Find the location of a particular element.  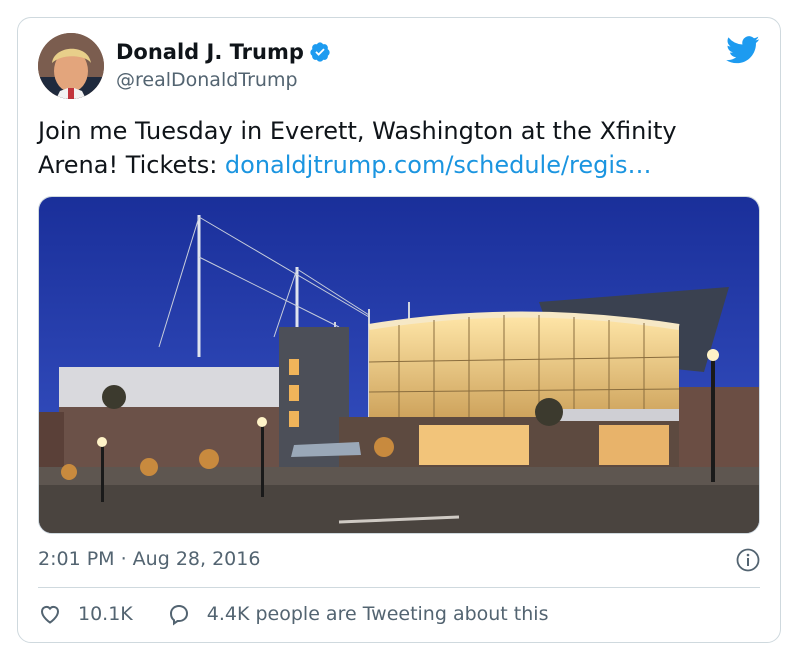

divider is located at coordinates (399, 587).